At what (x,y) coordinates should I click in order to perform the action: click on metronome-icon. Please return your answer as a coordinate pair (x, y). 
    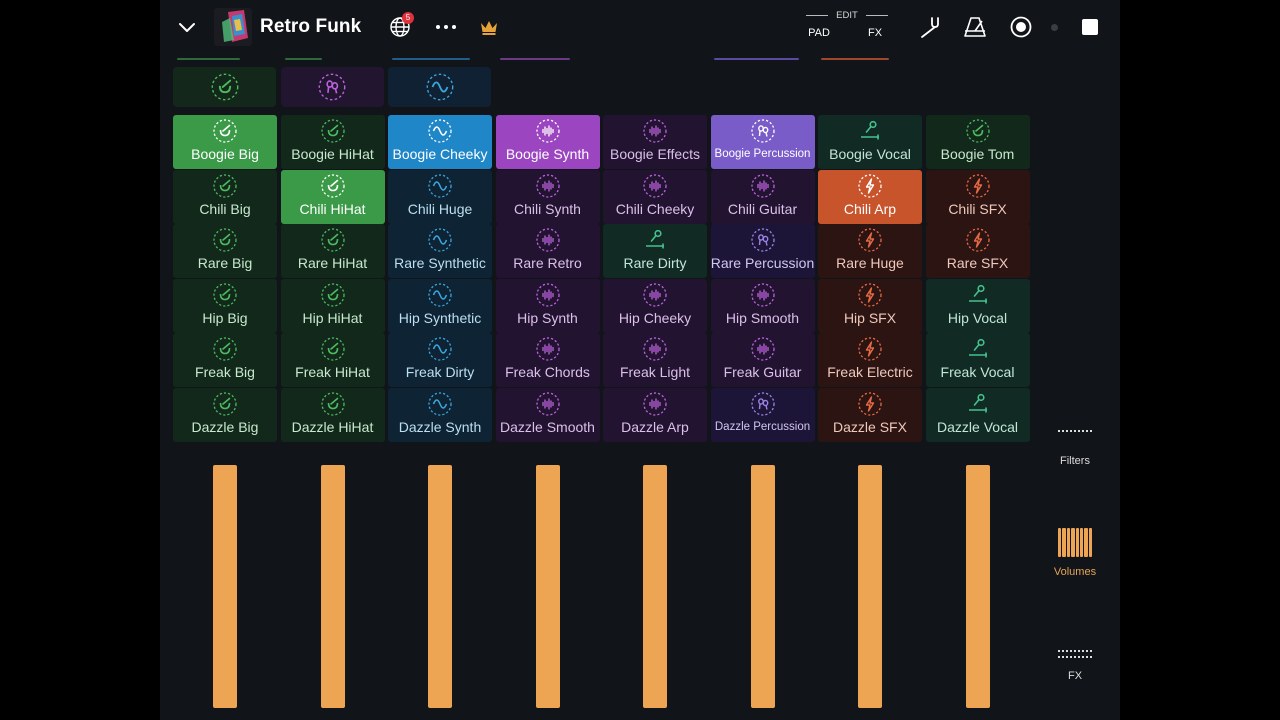
    Looking at the image, I should click on (975, 27).